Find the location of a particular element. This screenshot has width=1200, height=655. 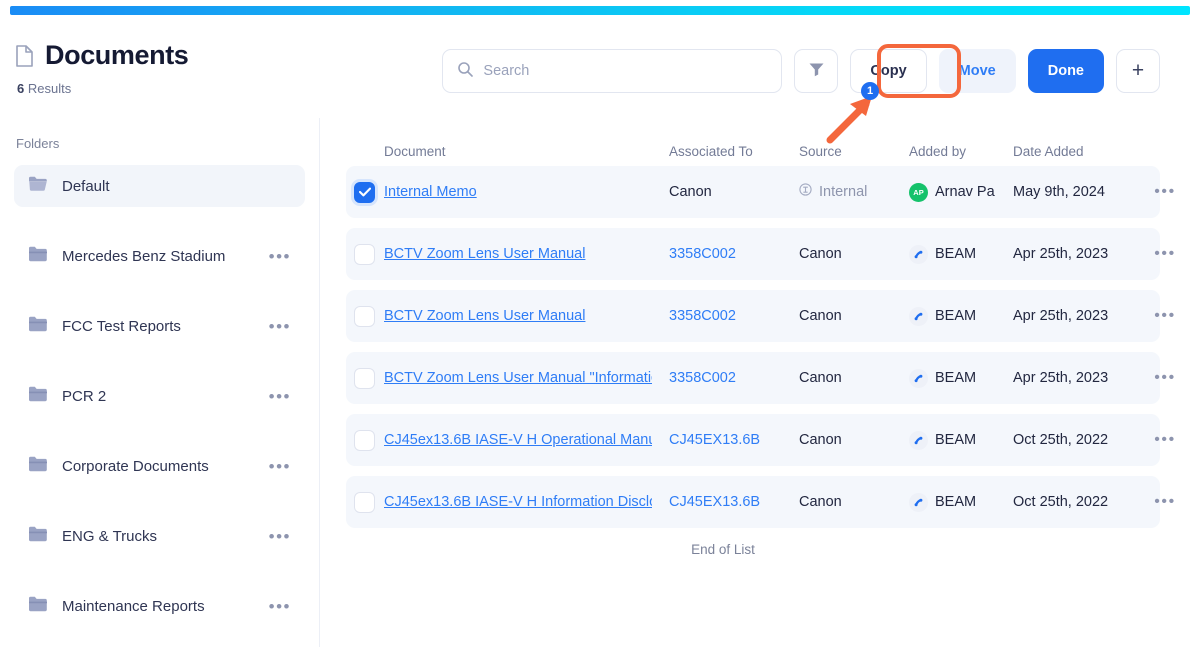

add-button: + is located at coordinates (1138, 71).